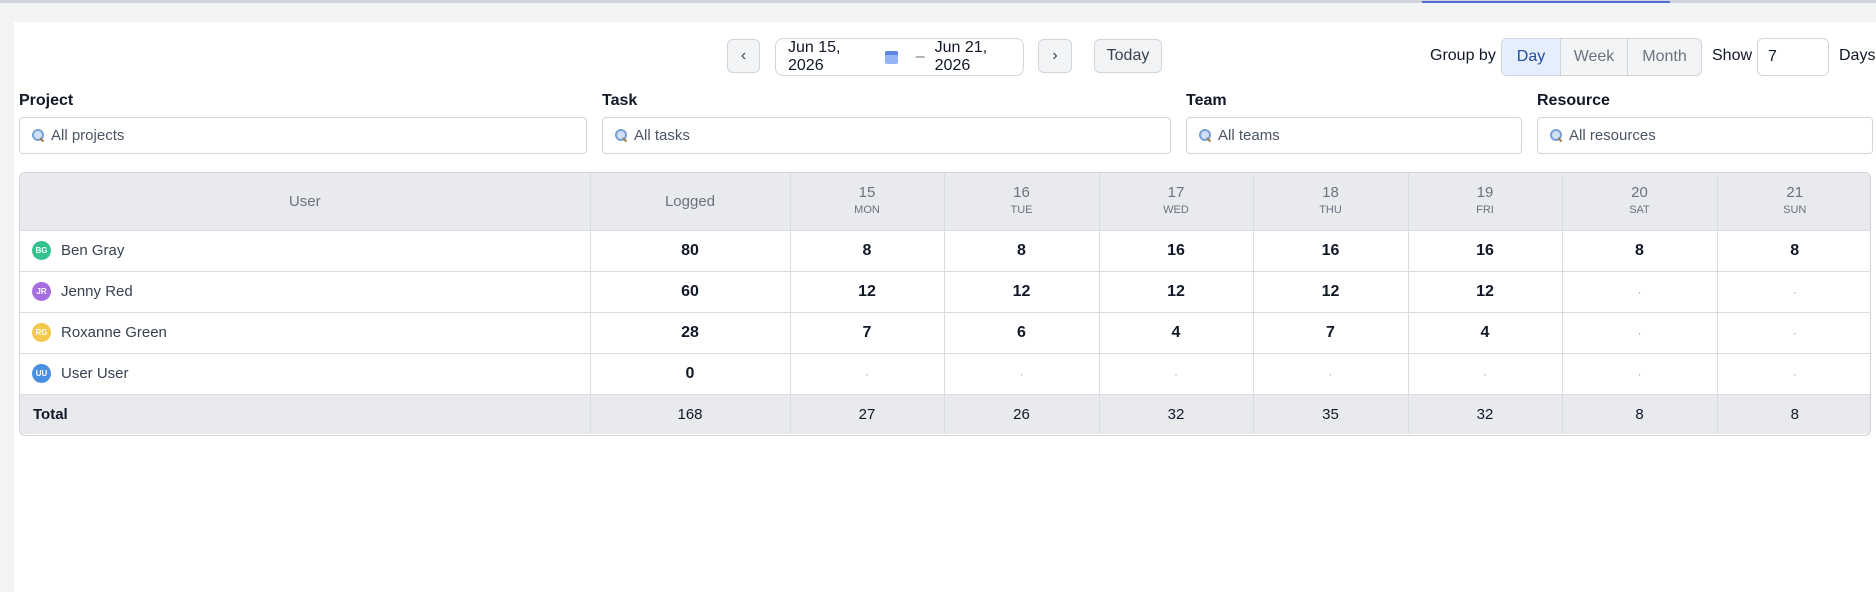  I want to click on project-filter-input: All projects, so click(303, 135).